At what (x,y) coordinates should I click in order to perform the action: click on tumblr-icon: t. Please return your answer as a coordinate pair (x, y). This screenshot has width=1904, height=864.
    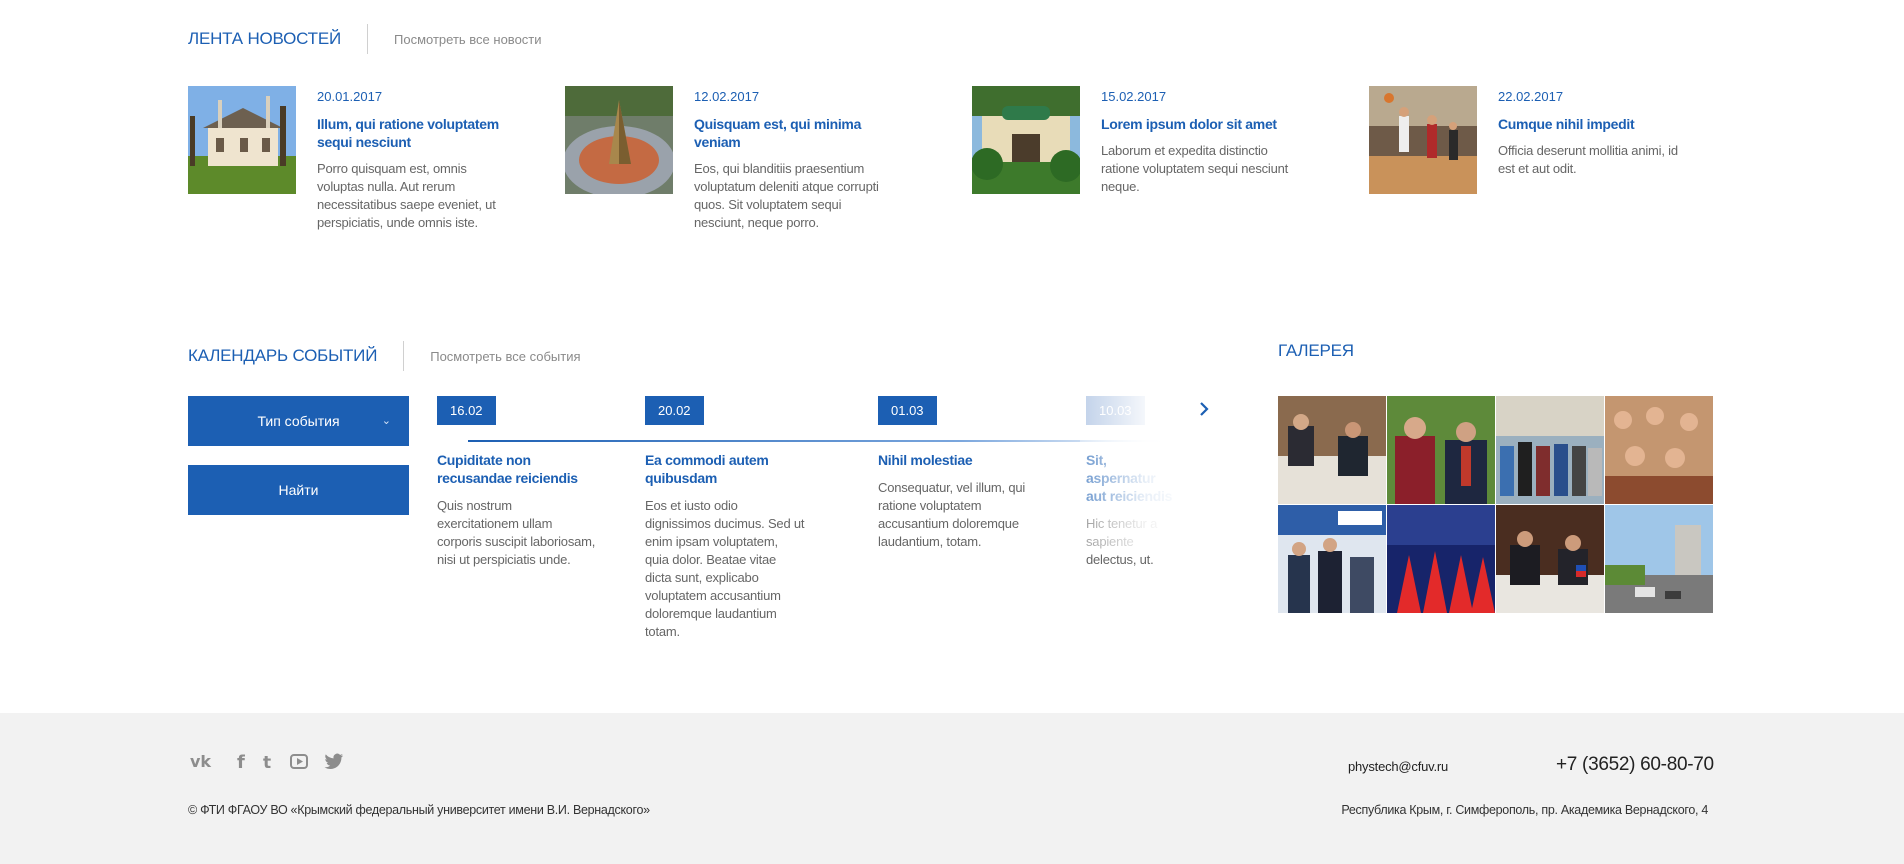
    Looking at the image, I should click on (268, 761).